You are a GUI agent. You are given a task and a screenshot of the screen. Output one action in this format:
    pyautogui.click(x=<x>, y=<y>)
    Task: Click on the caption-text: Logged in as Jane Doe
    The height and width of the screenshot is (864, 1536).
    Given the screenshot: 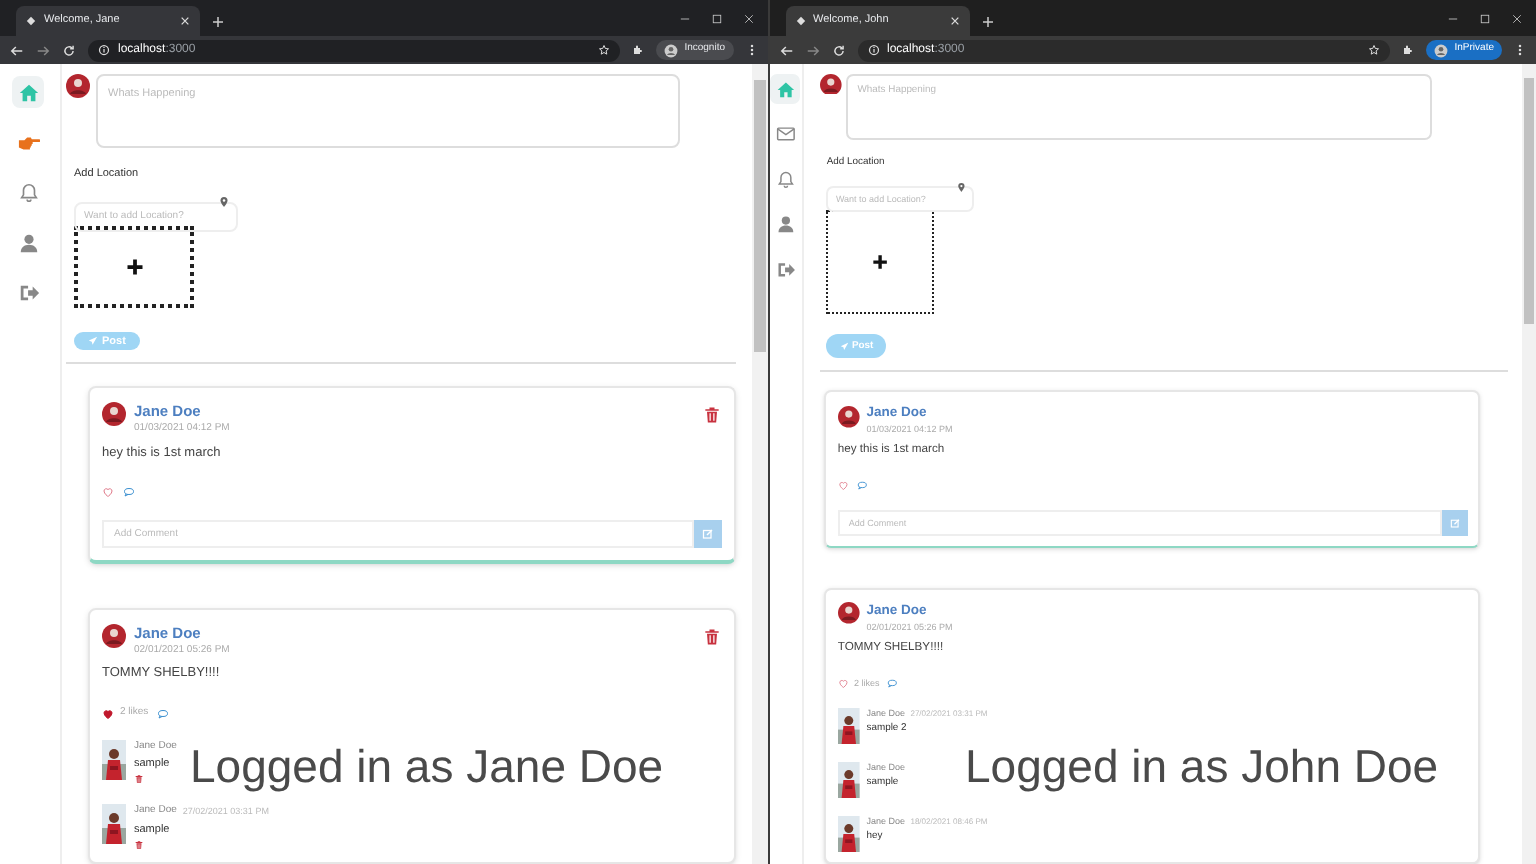 What is the action you would take?
    pyautogui.click(x=427, y=767)
    